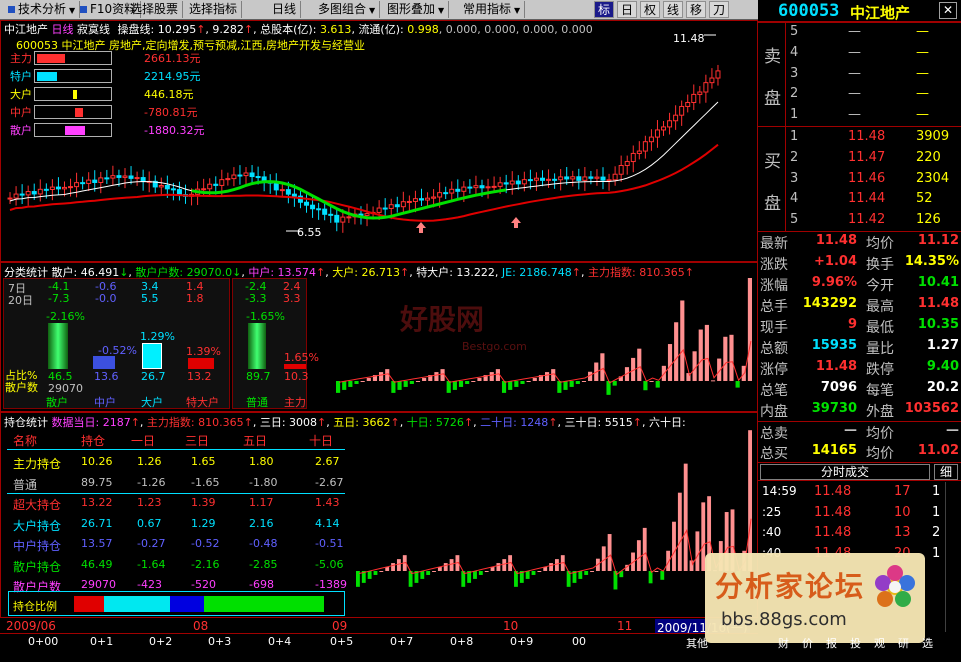  I want to click on tab-2: 0+2, so click(160, 641).